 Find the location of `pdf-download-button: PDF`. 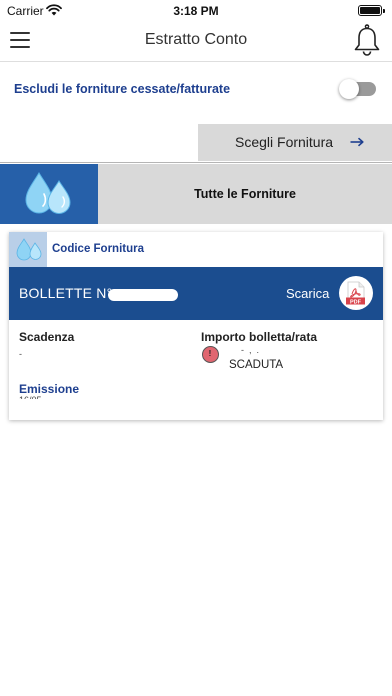

pdf-download-button: PDF is located at coordinates (356, 293).